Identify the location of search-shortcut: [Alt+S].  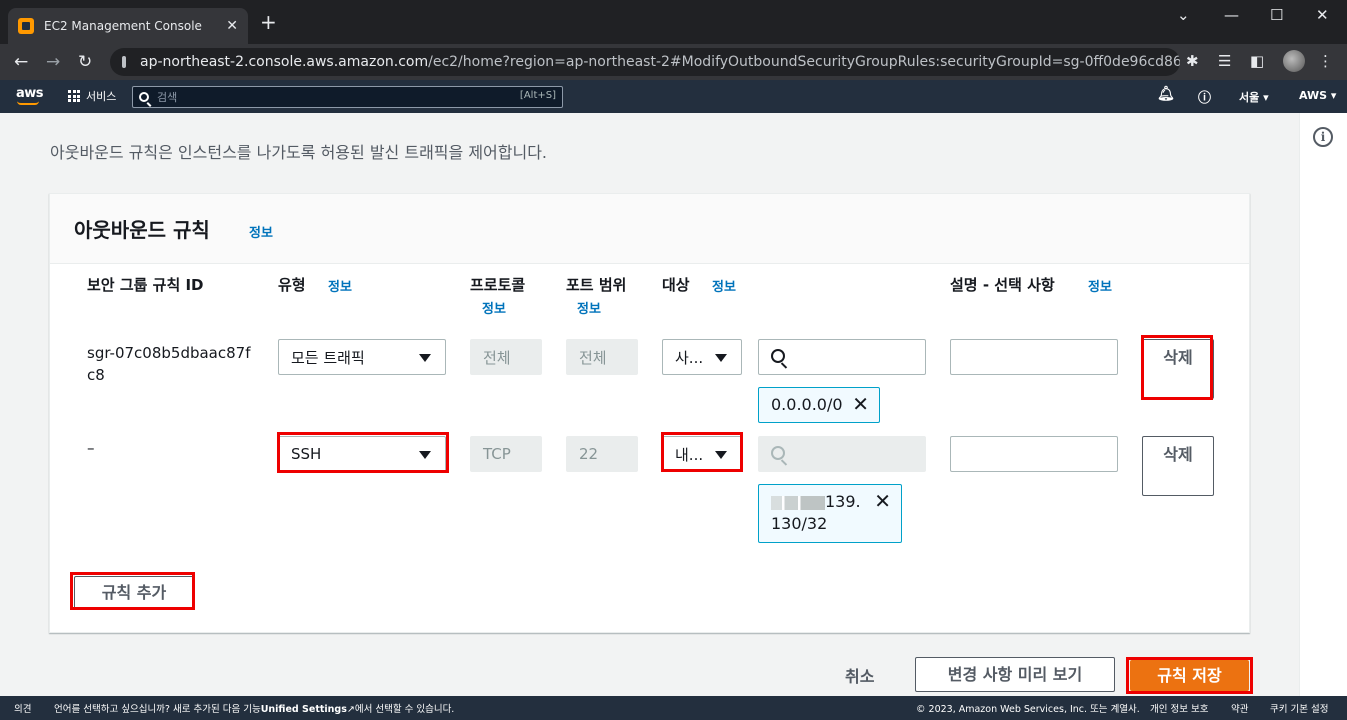
(537, 95).